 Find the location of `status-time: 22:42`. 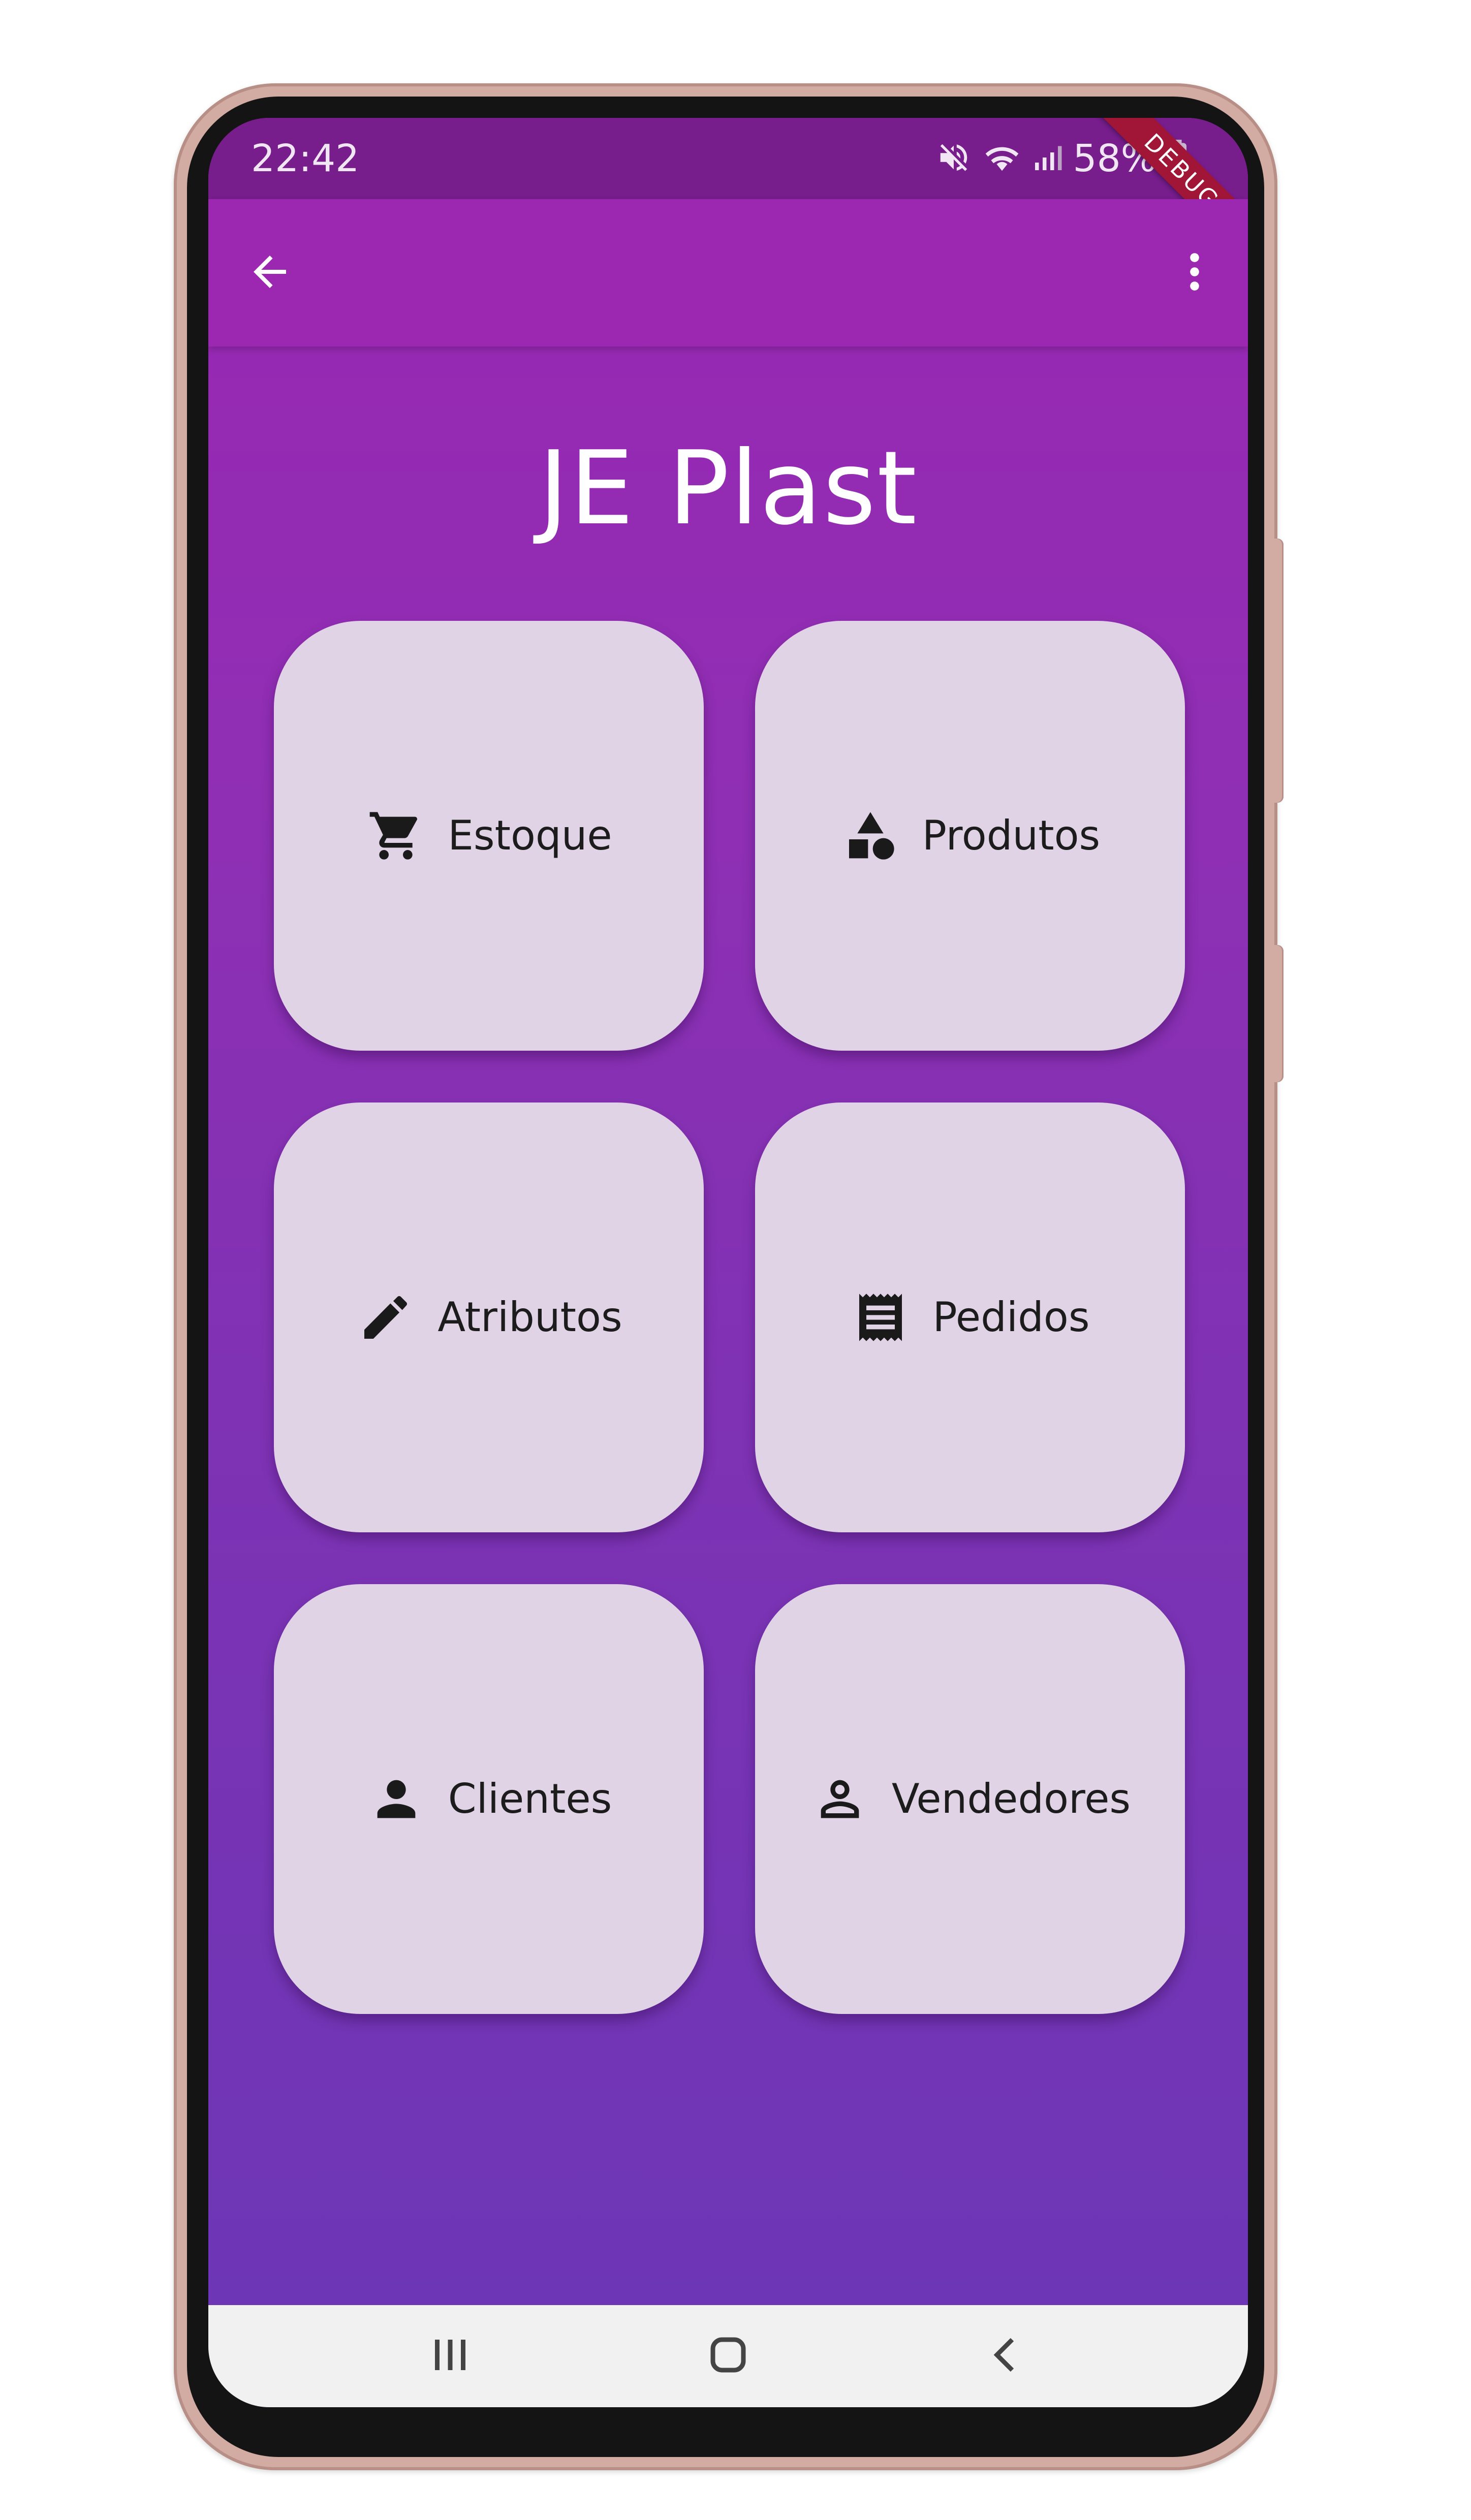

status-time: 22:42 is located at coordinates (306, 158).